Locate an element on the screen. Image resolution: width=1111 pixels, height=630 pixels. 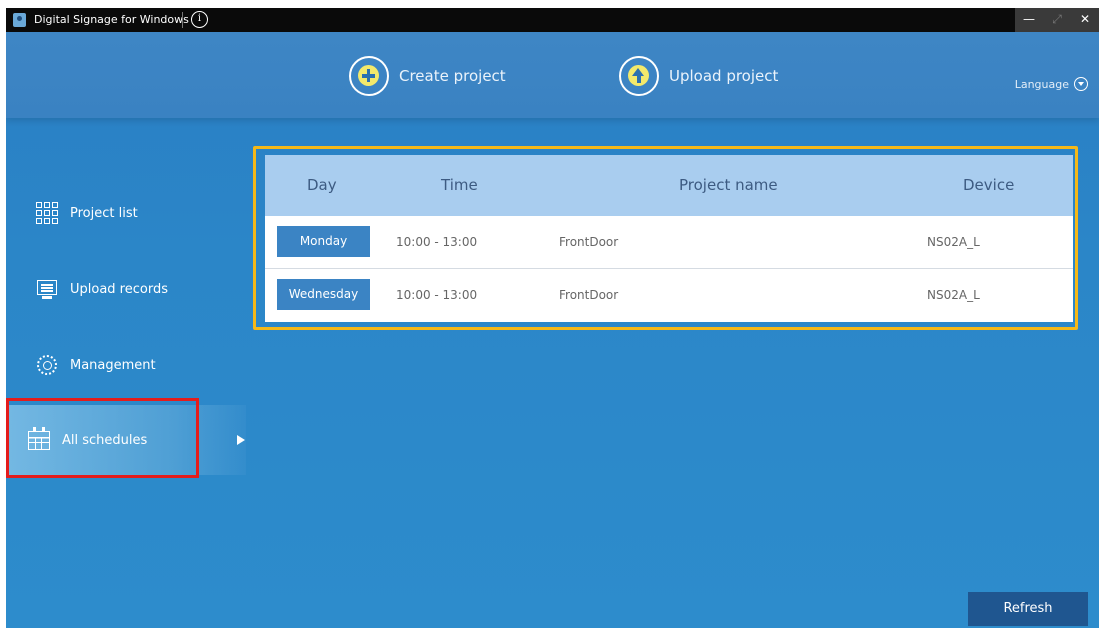
title-divider is located at coordinates (182, 20).